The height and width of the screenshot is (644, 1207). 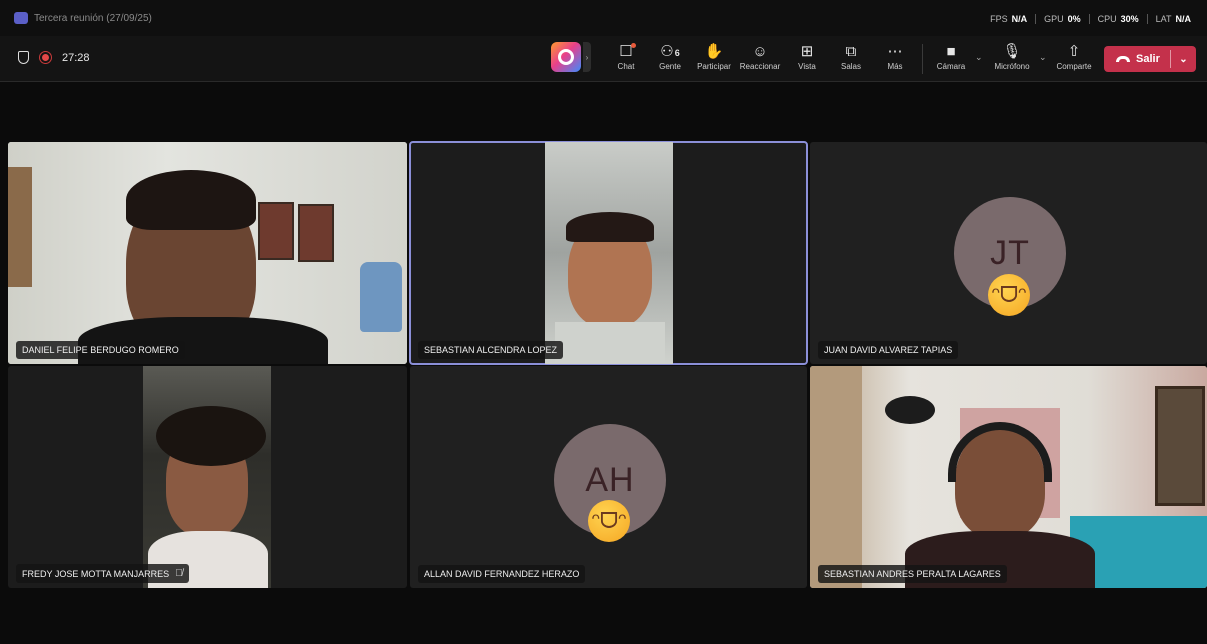 I want to click on wall-fan, so click(x=910, y=410).